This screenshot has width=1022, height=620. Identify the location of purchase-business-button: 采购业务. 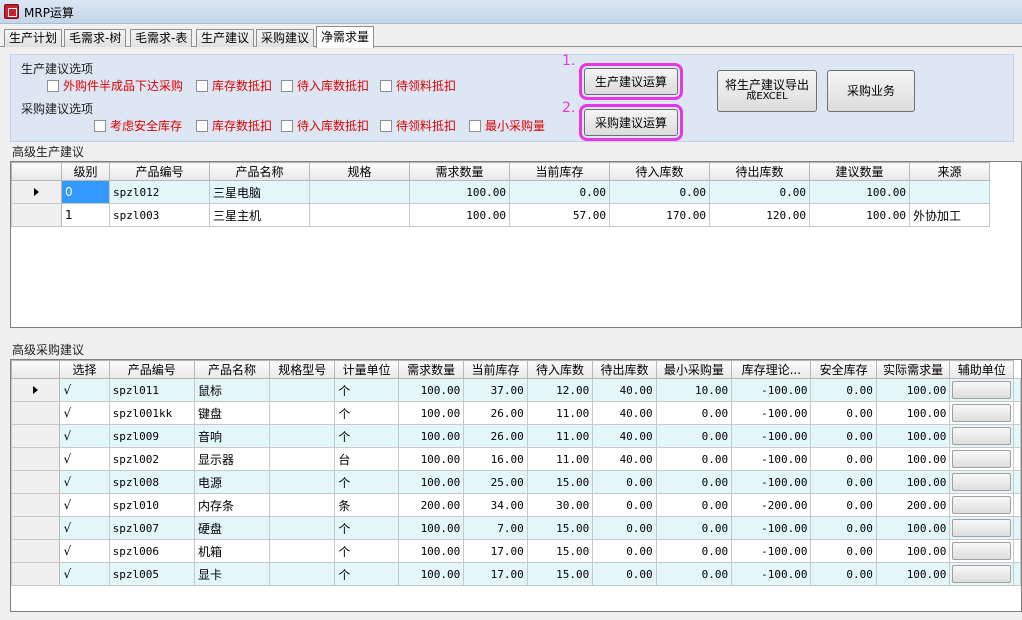
(871, 91).